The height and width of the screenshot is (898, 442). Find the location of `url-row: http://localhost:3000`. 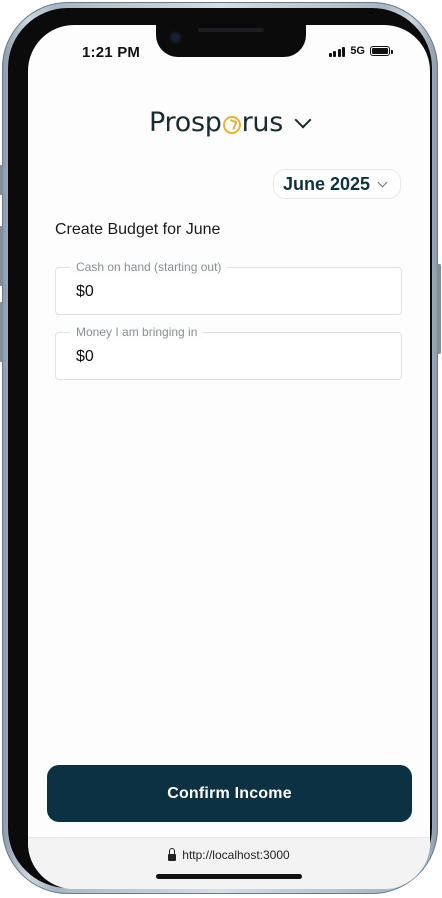

url-row: http://localhost:3000 is located at coordinates (229, 855).